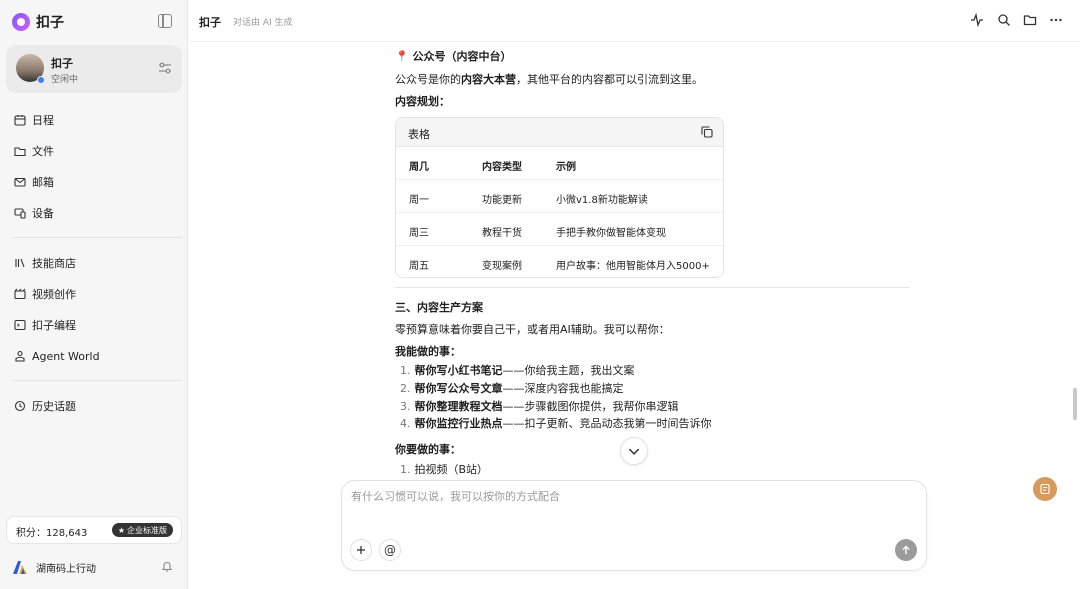  Describe the element at coordinates (41, 80) in the screenshot. I see `online-status-dot` at that location.